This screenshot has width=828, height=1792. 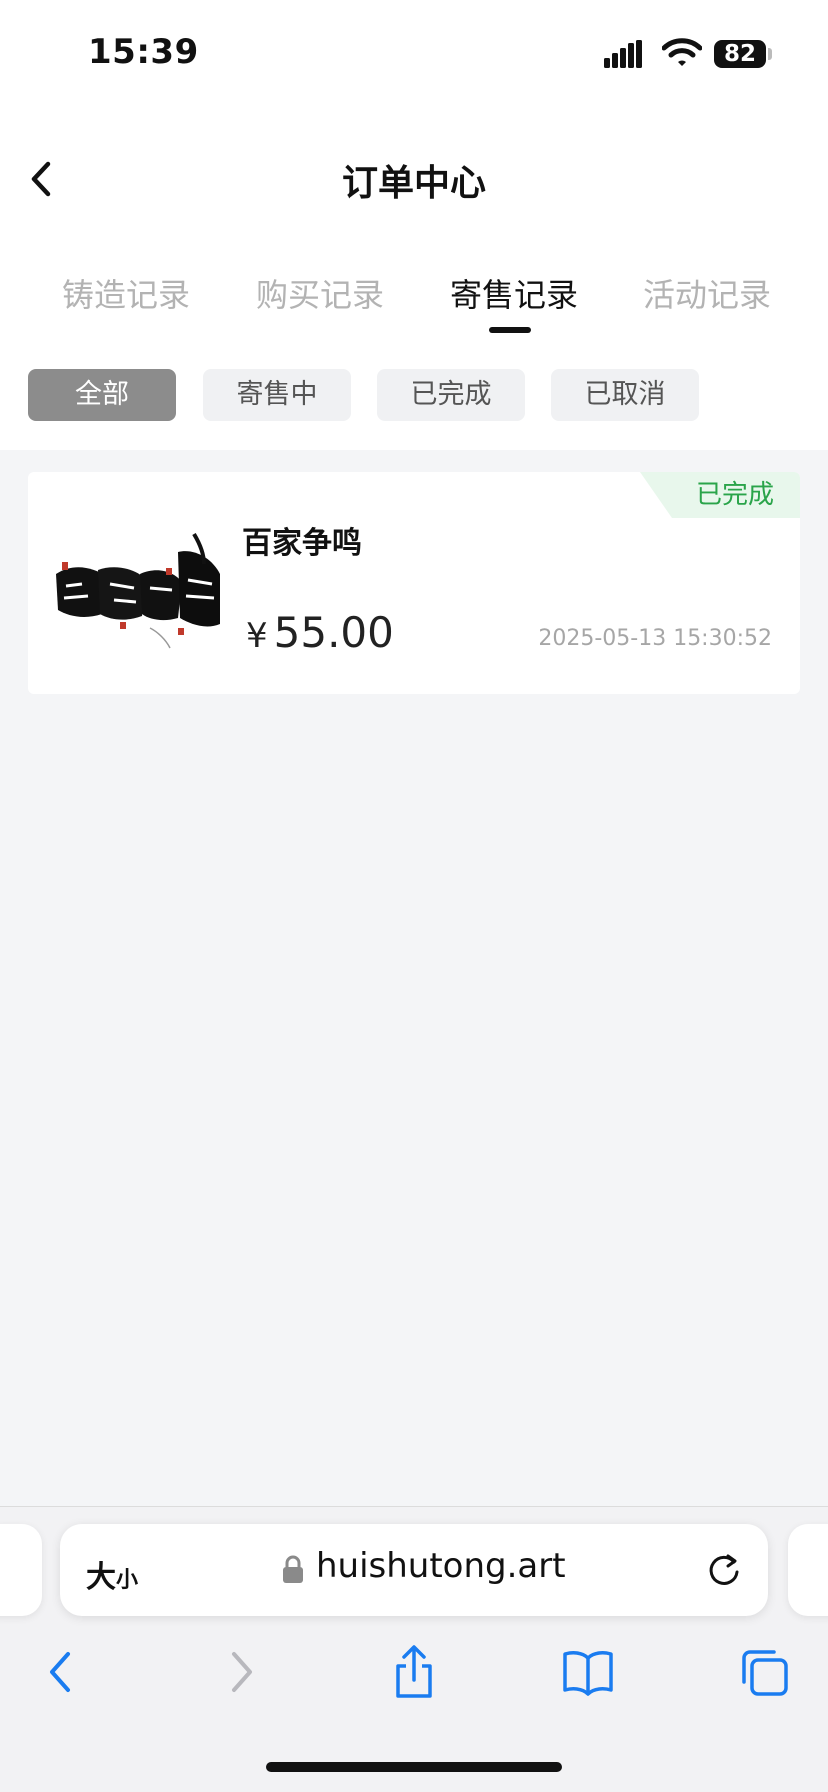 I want to click on currency-symbol: ¥, so click(x=257, y=636).